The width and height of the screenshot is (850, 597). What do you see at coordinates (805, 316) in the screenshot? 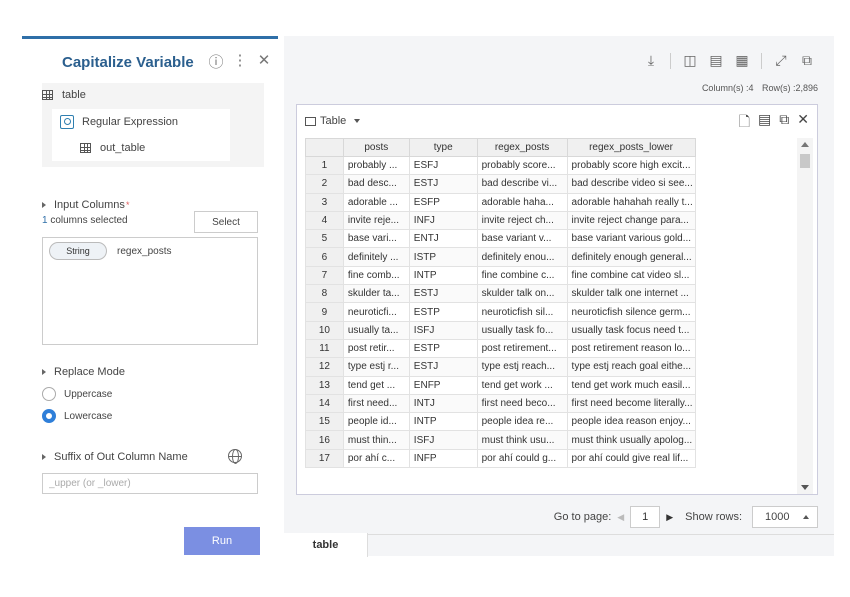
I see `vertical-scrollbar` at bounding box center [805, 316].